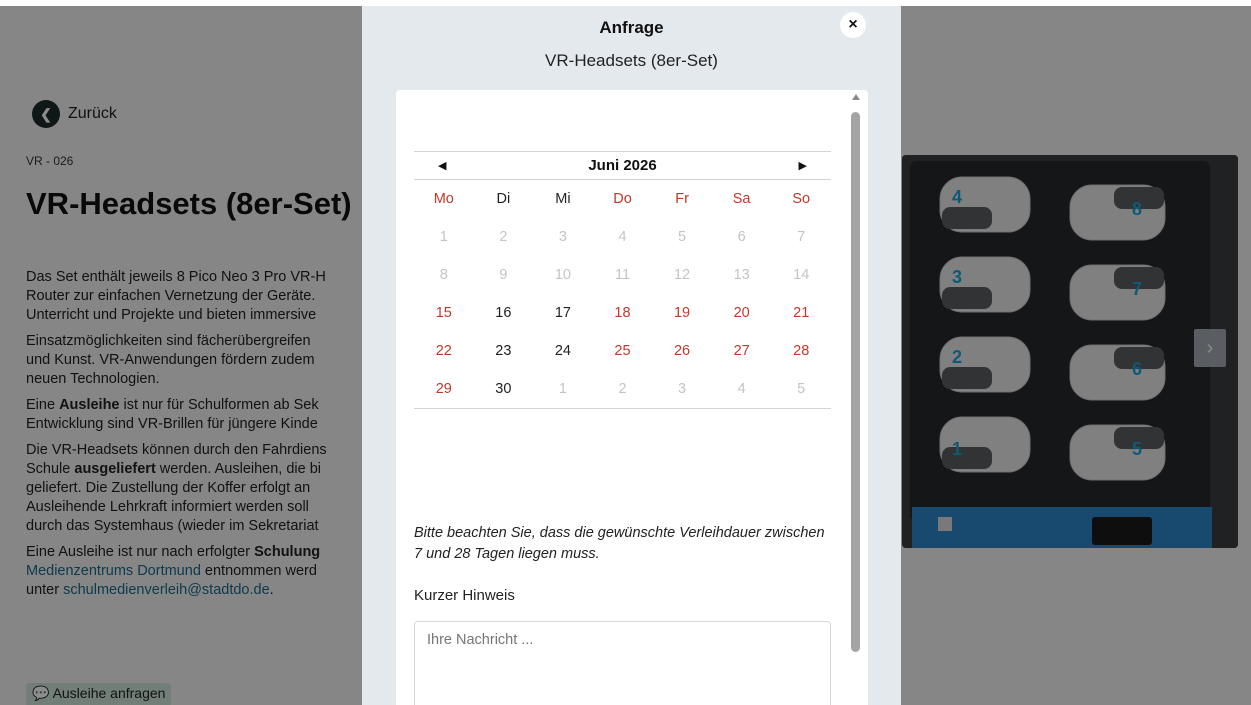 The height and width of the screenshot is (705, 1251). Describe the element at coordinates (563, 199) in the screenshot. I see `weekday-header: Mi` at that location.